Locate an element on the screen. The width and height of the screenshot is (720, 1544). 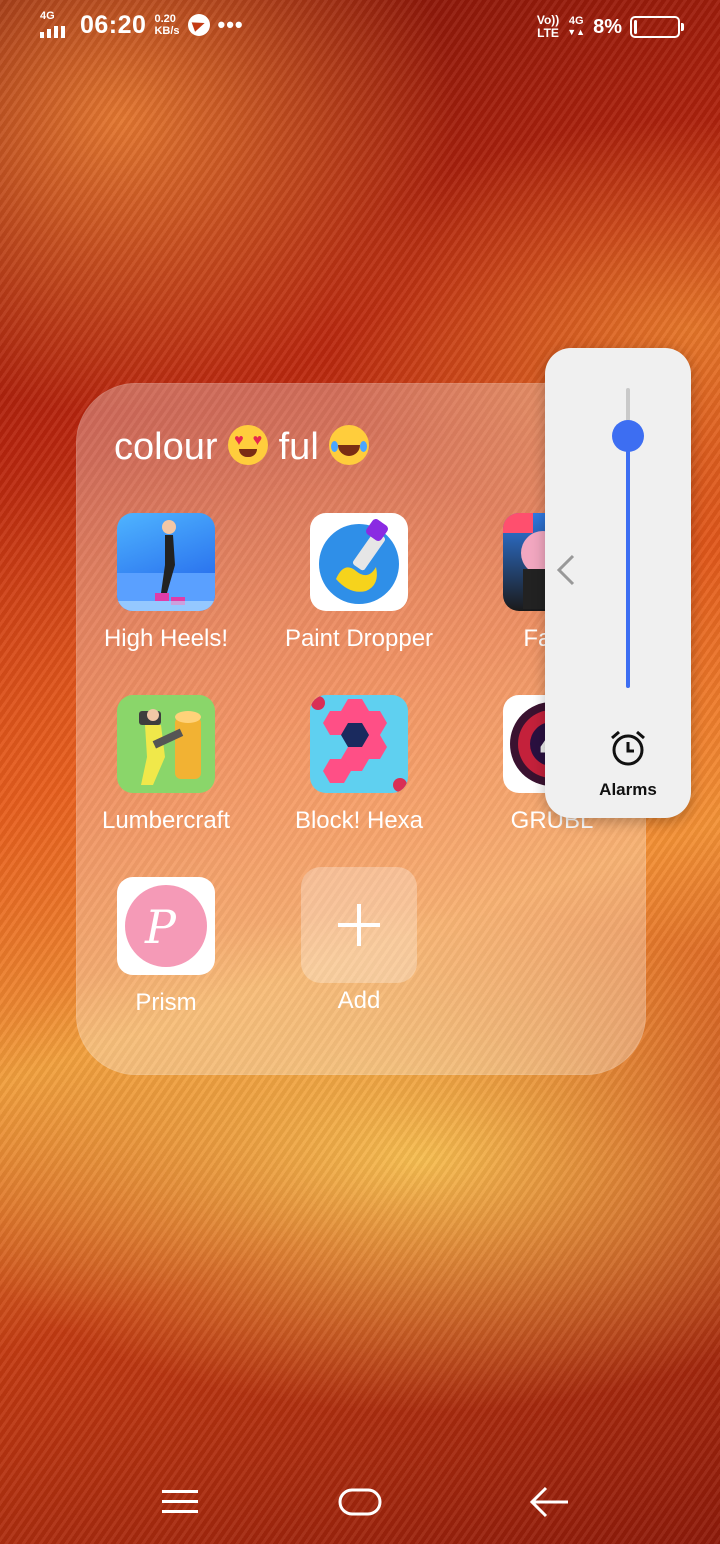
home-icon is located at coordinates (360, 1502).